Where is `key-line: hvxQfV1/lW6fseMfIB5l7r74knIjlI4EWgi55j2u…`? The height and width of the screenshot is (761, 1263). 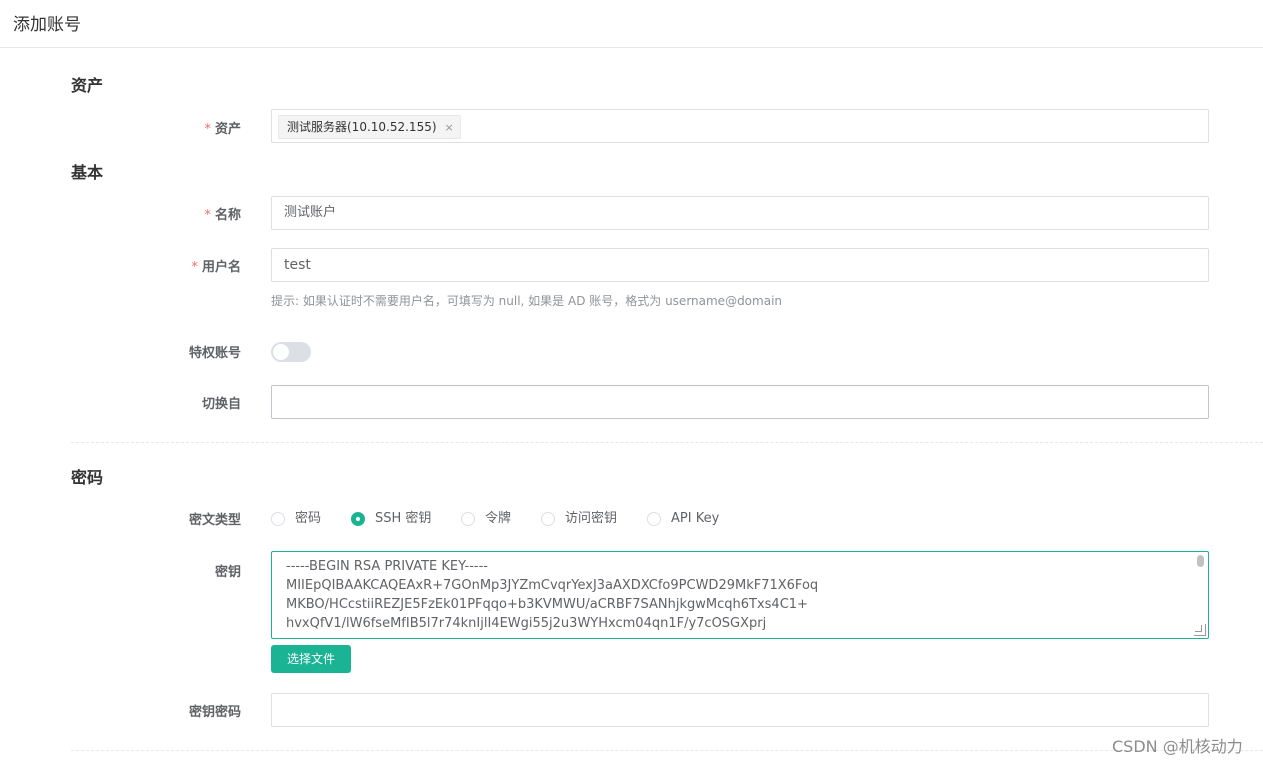
key-line: hvxQfV1/lW6fseMfIB5l7r74knIjlI4EWgi55j2u… is located at coordinates (526, 623).